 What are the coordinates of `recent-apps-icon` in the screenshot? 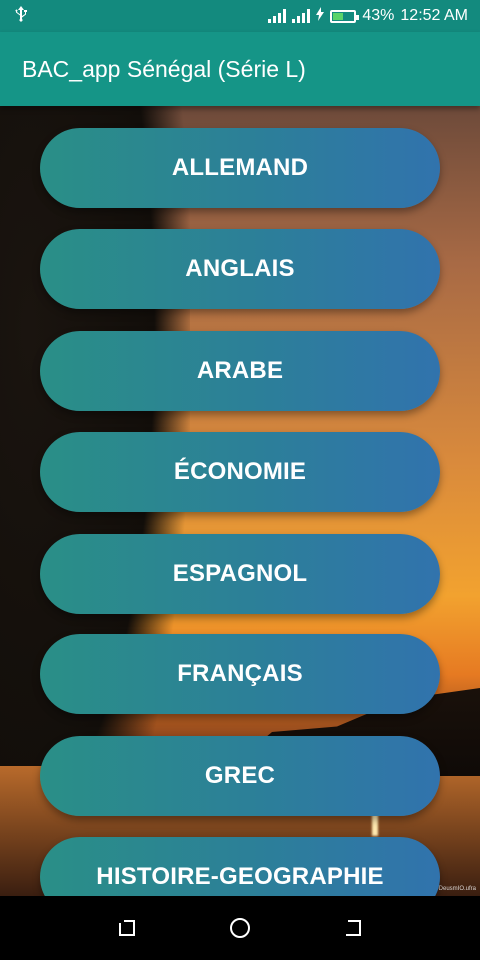 It's located at (127, 928).